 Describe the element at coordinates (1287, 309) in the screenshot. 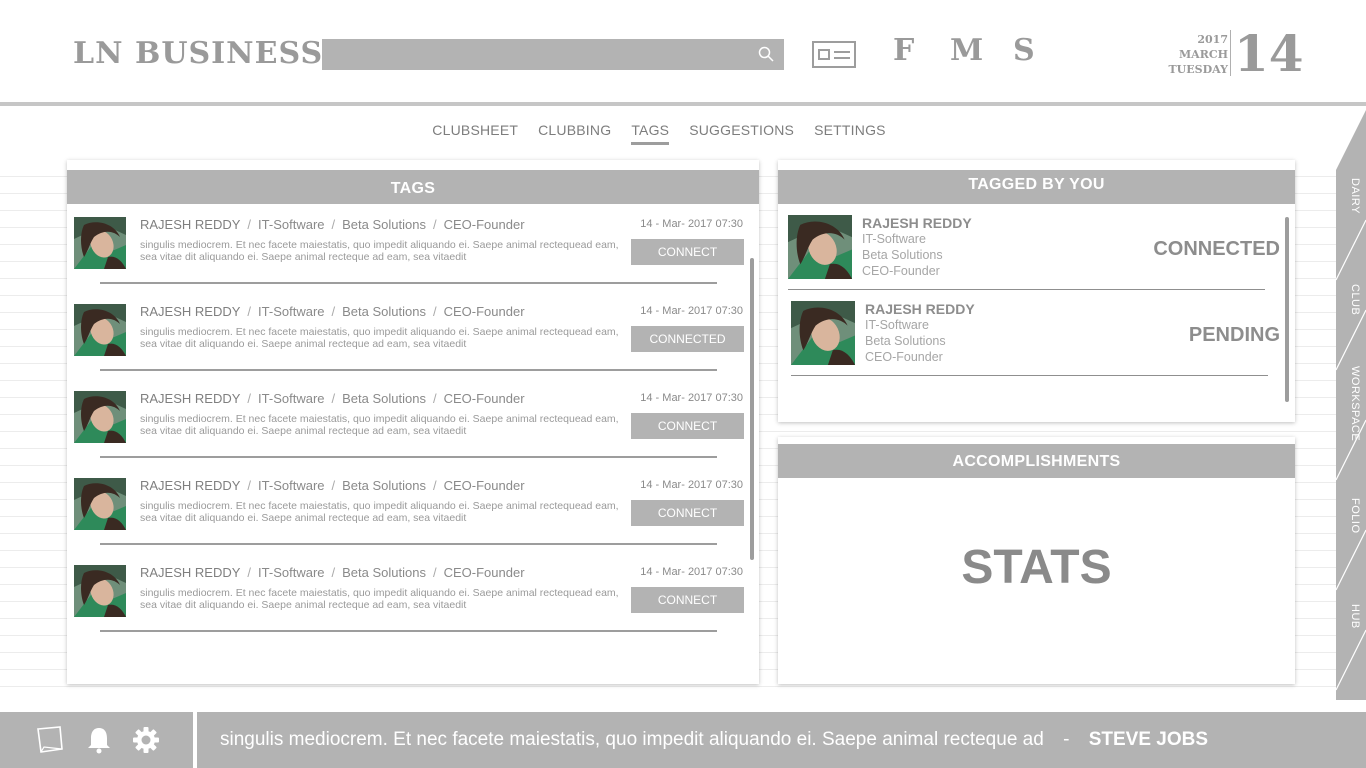

I see `tagged-scrollbar` at that location.